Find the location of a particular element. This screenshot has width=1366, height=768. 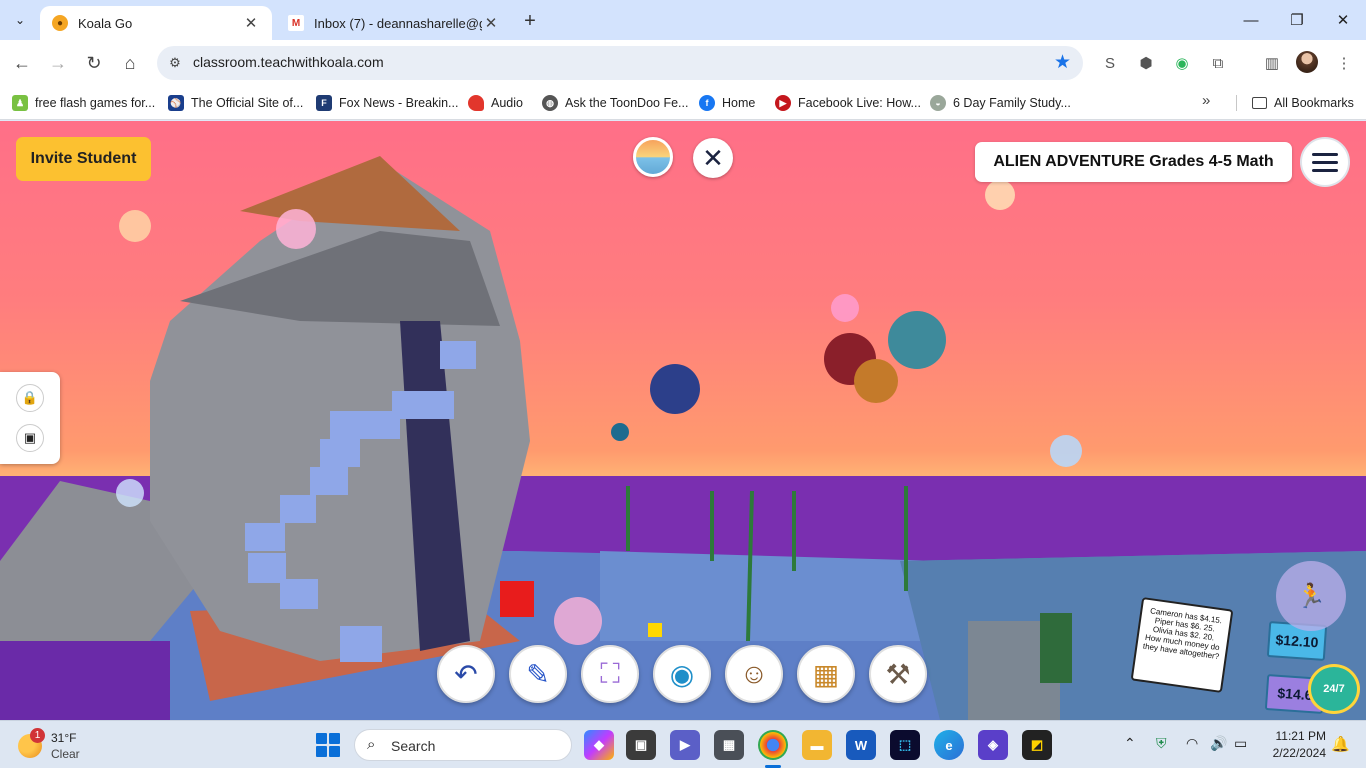

tab-koala-go: ● Koala Go ✕ is located at coordinates (156, 23).